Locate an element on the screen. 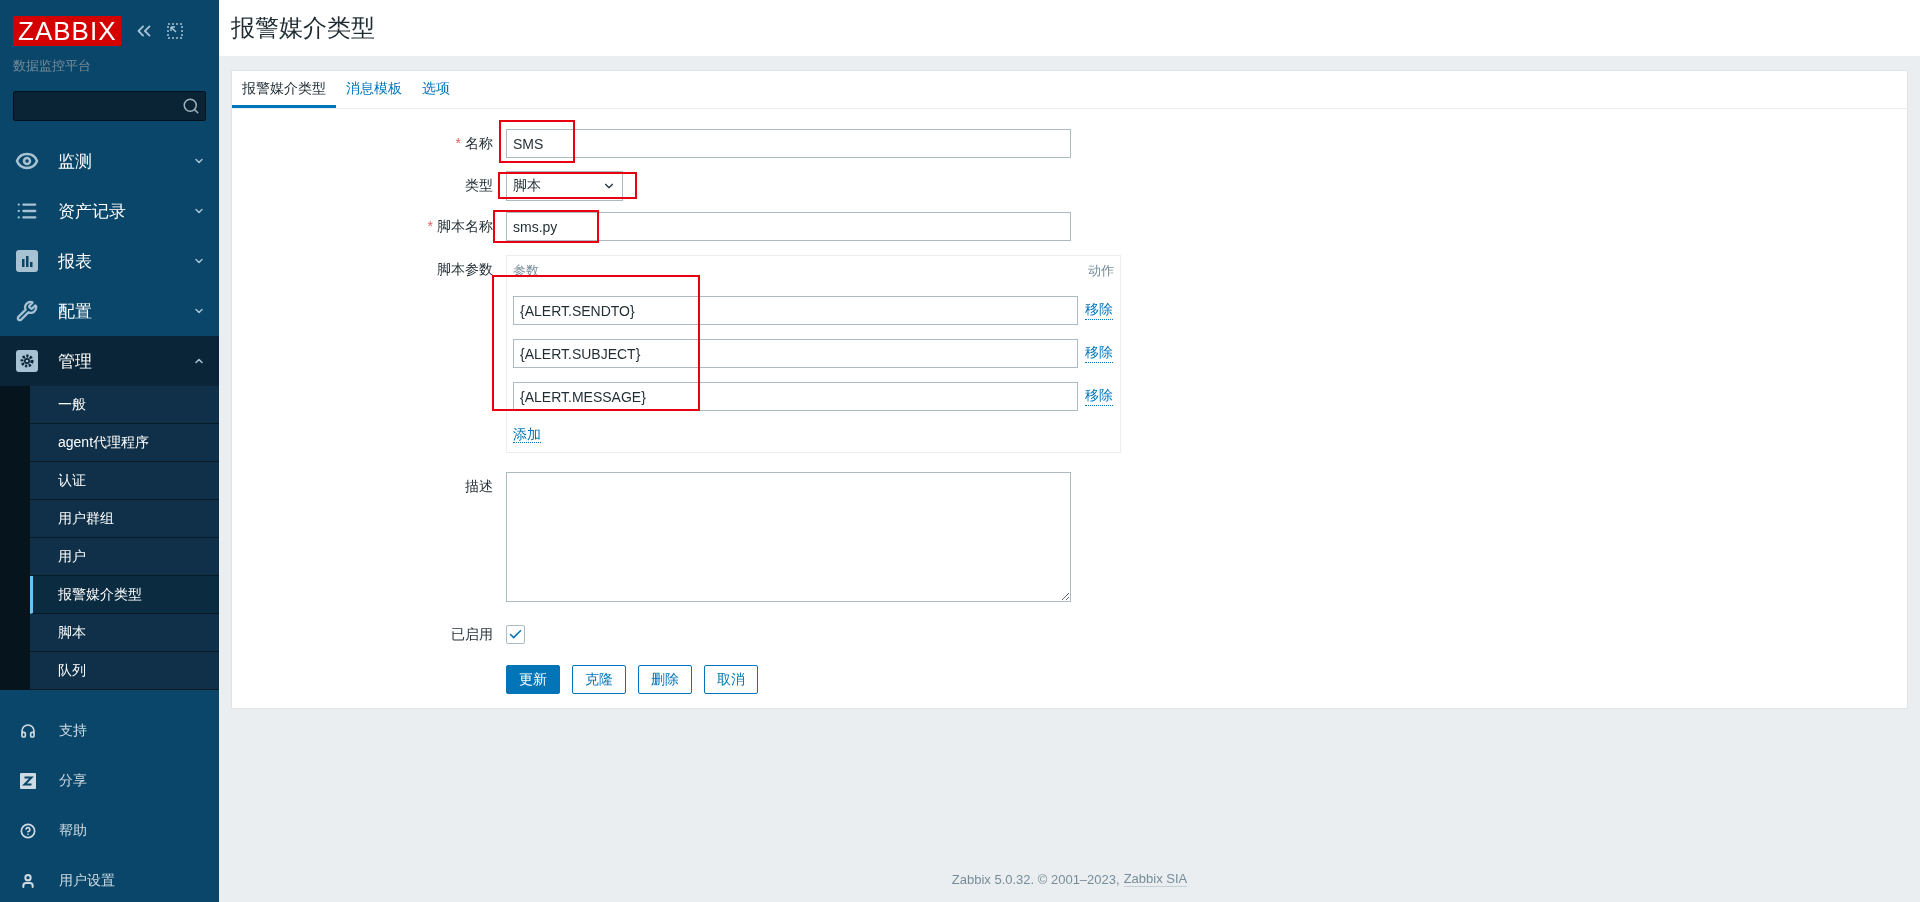  menu-item: 帮助 is located at coordinates (109, 831).